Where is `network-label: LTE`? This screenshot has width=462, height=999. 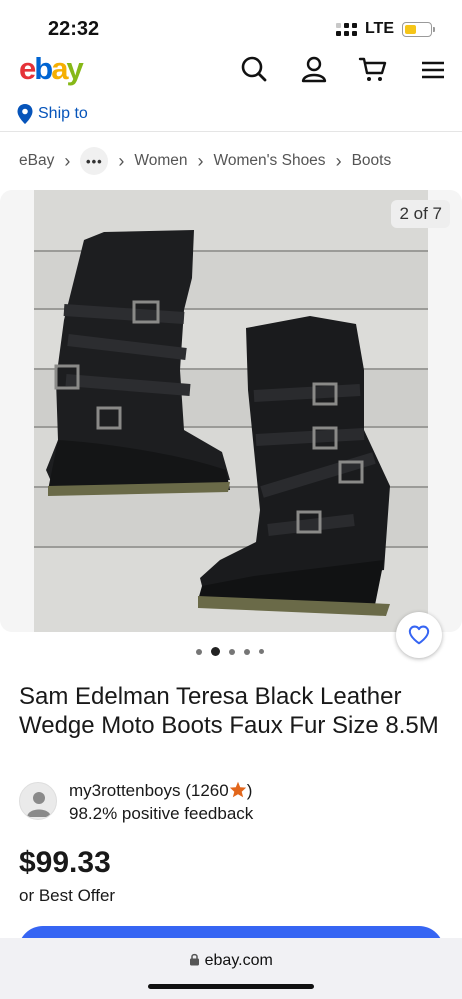
network-label: LTE is located at coordinates (379, 28).